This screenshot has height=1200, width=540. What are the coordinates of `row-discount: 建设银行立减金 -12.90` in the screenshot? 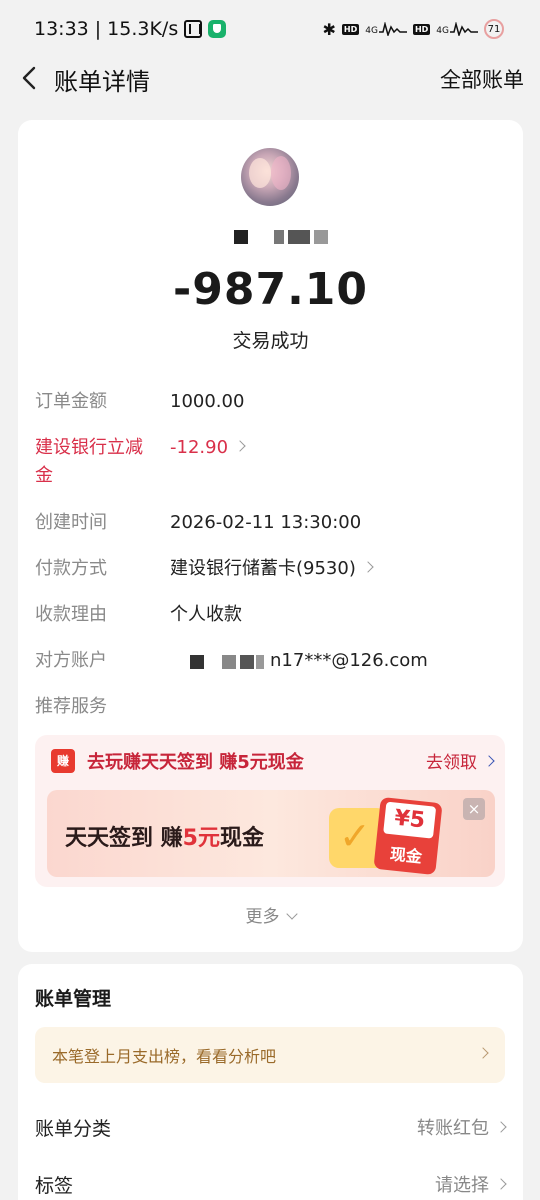 It's located at (270, 462).